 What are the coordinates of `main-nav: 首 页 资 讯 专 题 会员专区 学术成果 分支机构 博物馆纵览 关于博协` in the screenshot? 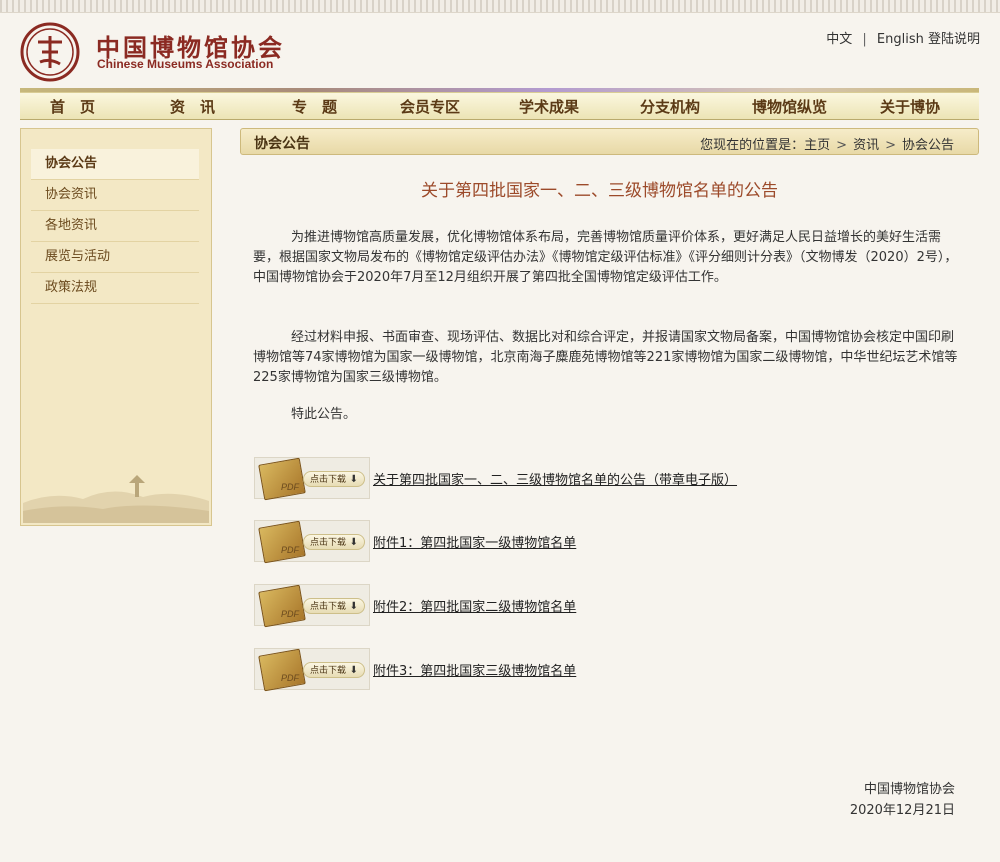 It's located at (499, 106).